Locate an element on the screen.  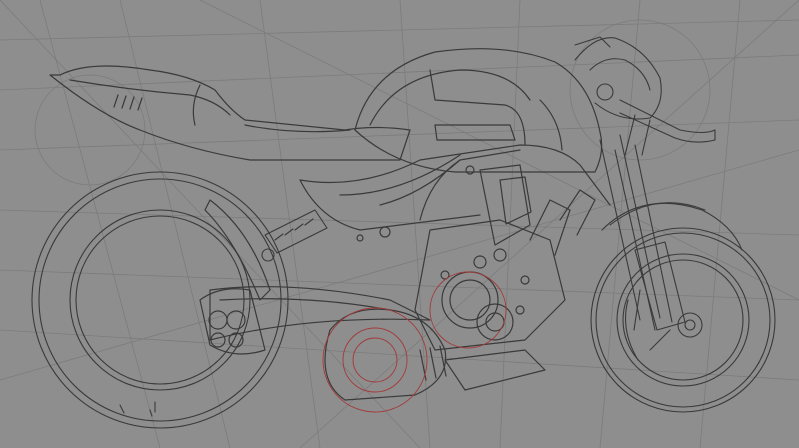
front-wheel is located at coordinates (683, 320).